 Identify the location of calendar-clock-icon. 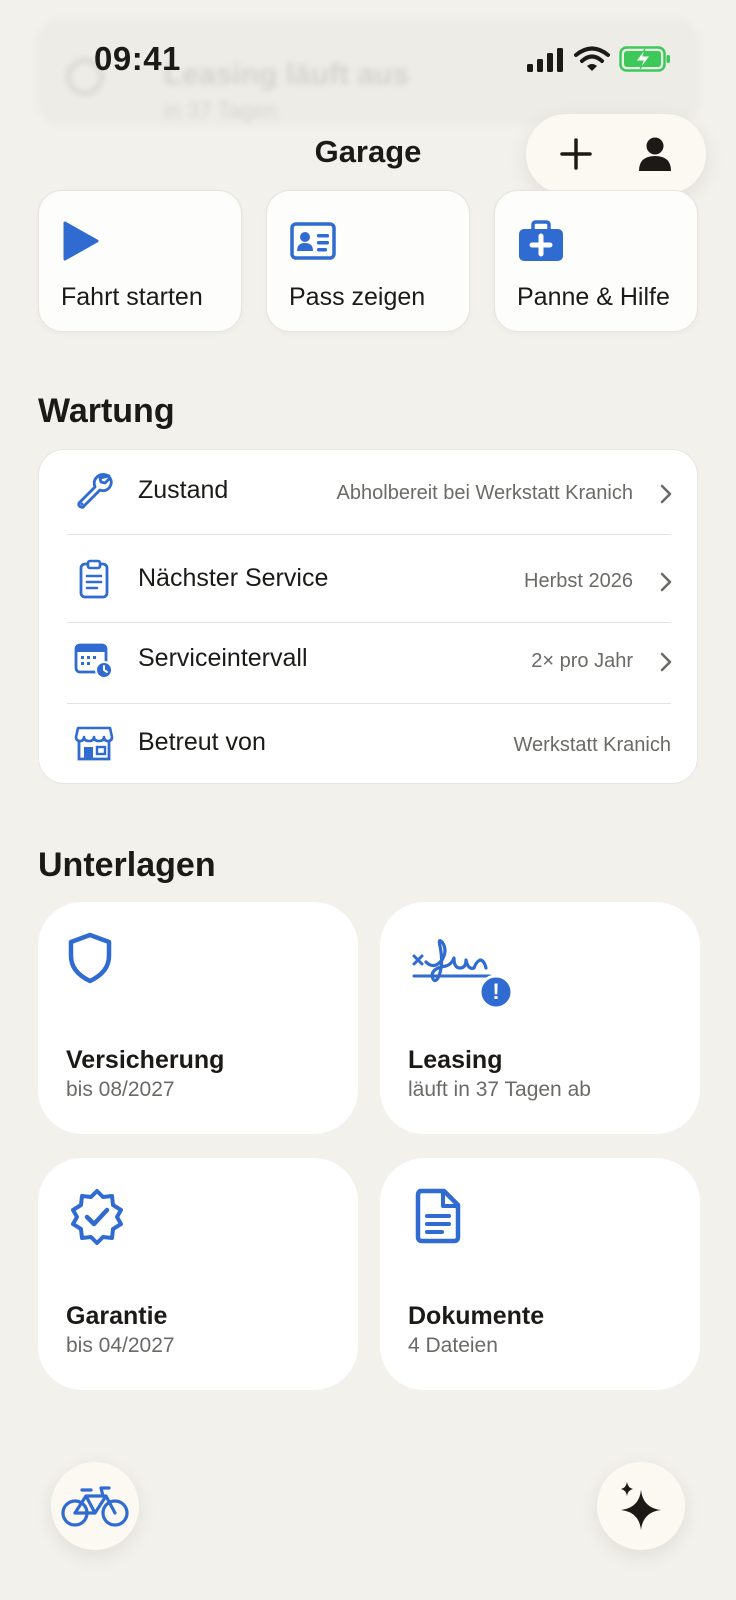
(93, 661).